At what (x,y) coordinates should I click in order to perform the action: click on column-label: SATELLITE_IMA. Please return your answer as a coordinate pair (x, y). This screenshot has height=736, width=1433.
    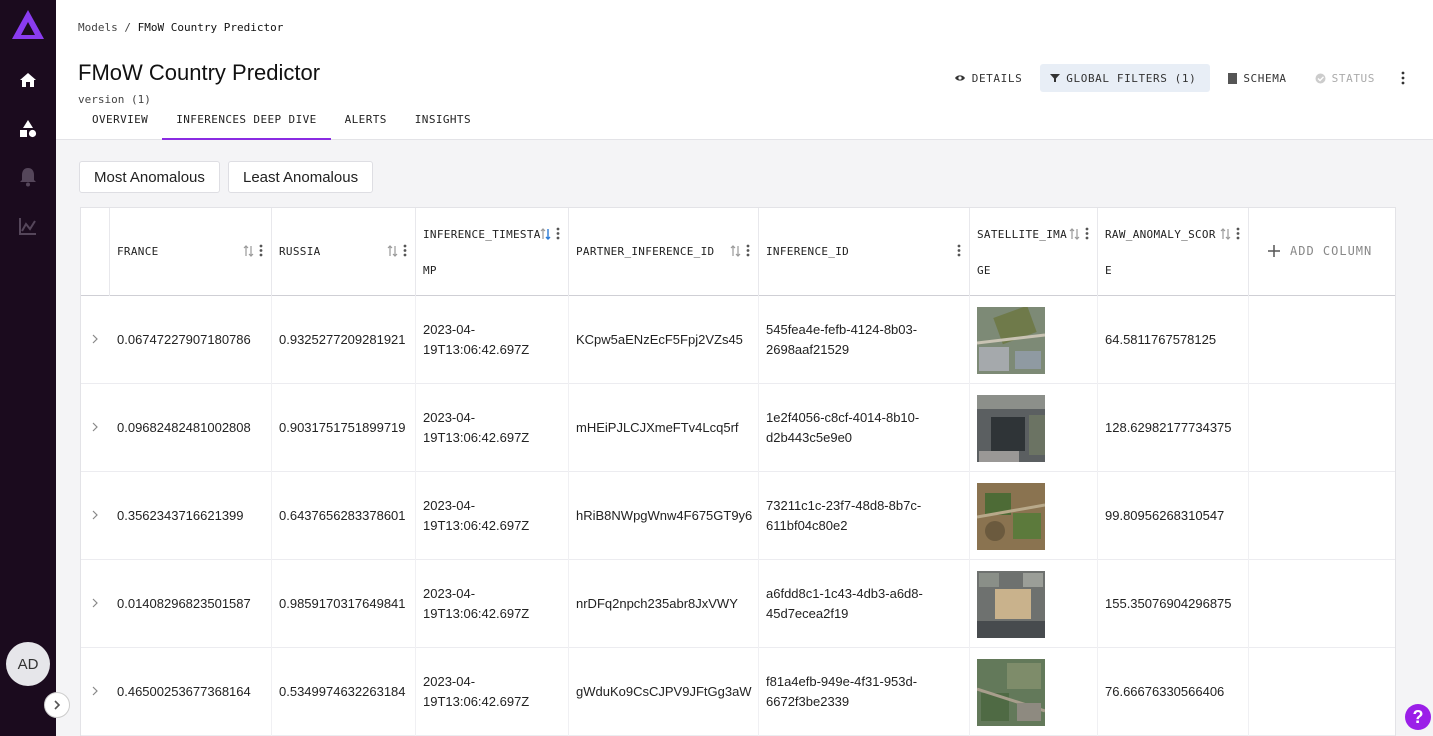
    Looking at the image, I should click on (1022, 234).